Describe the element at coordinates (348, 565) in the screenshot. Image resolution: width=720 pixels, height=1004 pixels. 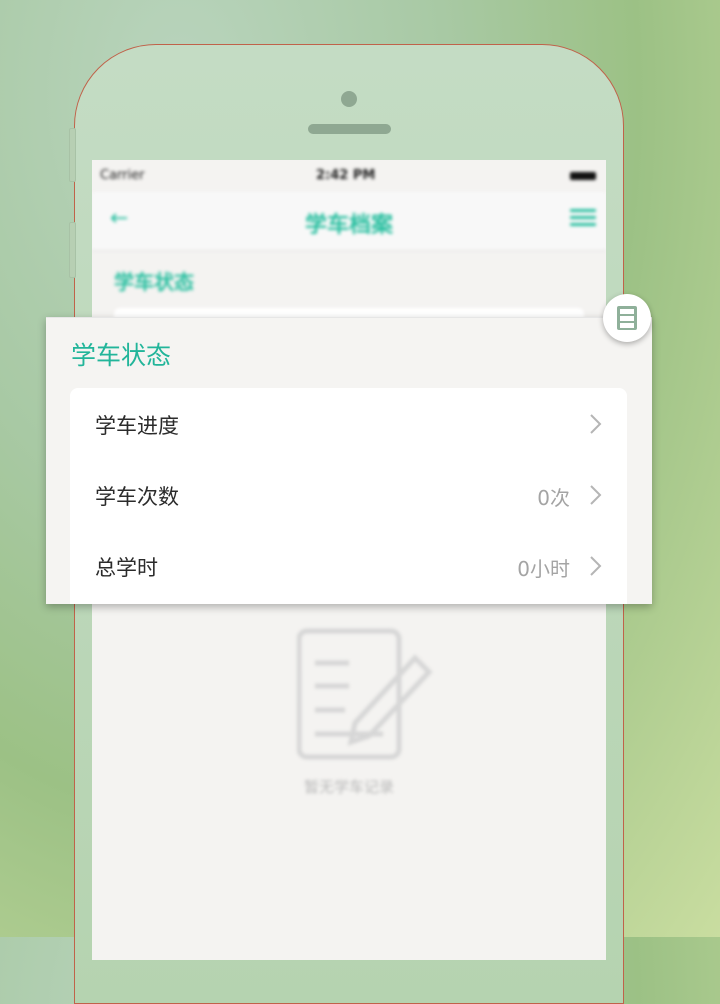
I see `row-total-hours: 总学时 0小时` at that location.